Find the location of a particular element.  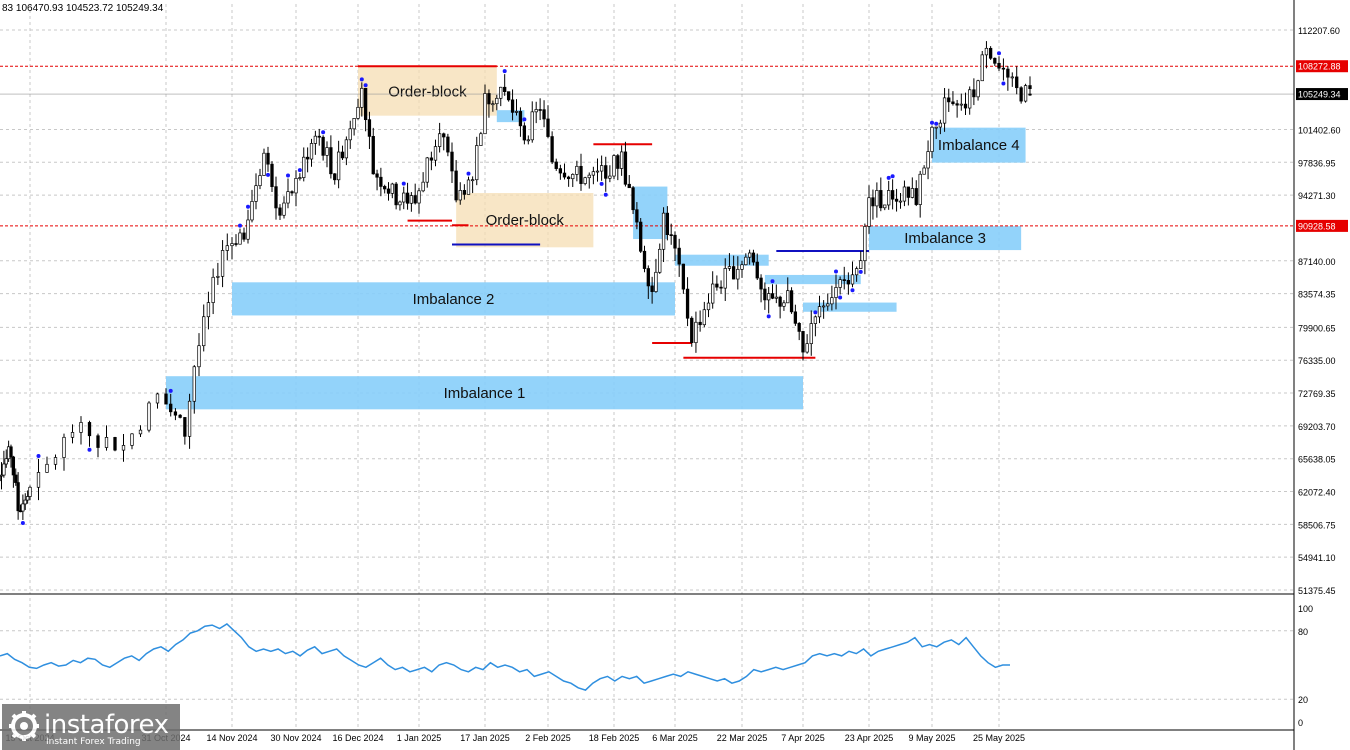

time-tick-label: 16 Dec 2024 is located at coordinates (357, 738).